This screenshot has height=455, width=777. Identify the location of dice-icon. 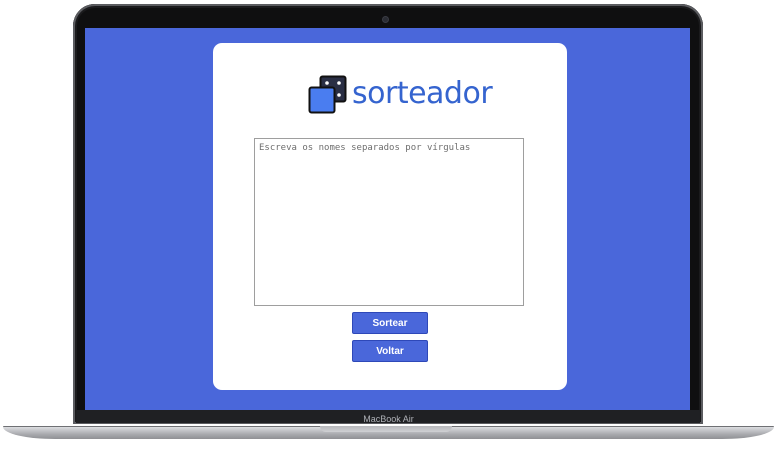
(327, 94).